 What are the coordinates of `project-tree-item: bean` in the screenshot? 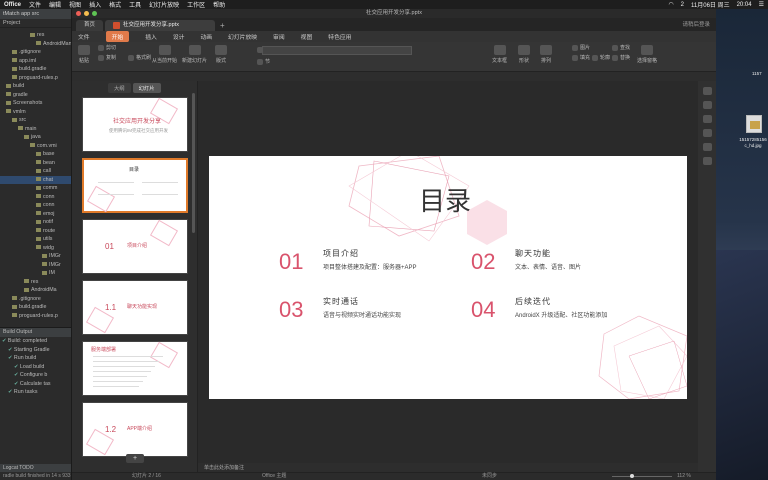 It's located at (35, 163).